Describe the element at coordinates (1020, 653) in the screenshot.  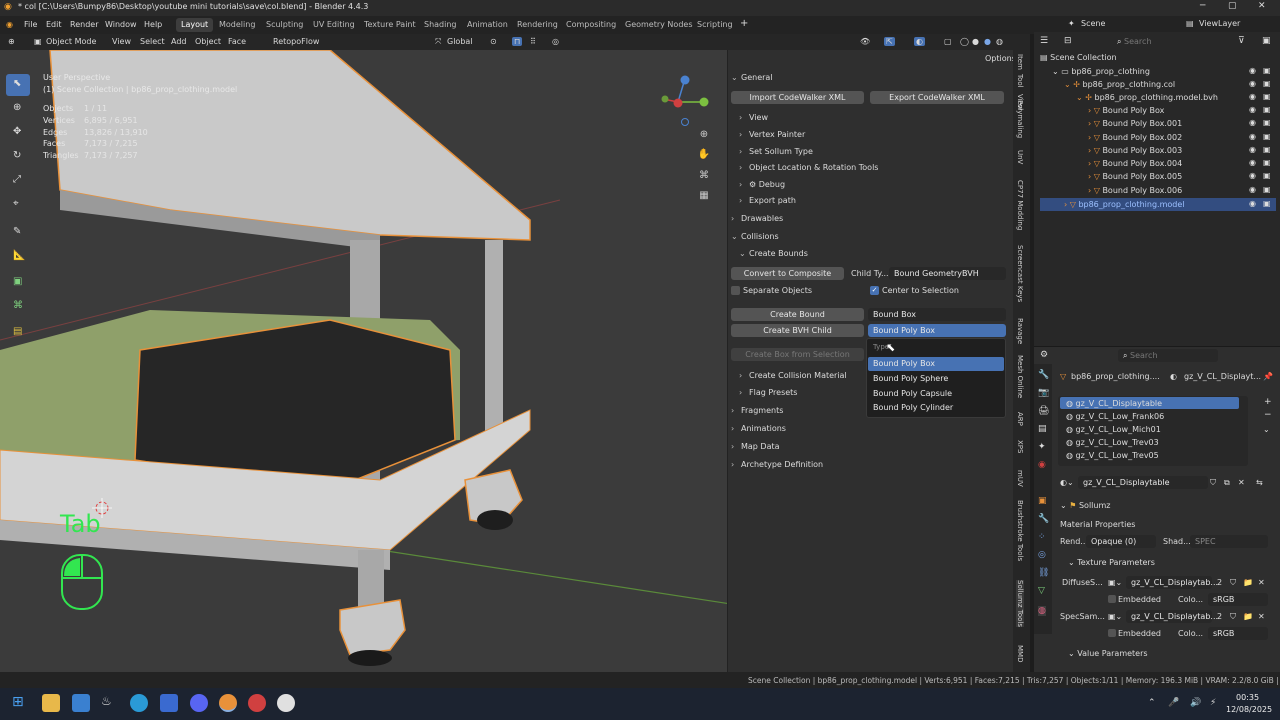
I see `ntab-mmd: MMD` at that location.